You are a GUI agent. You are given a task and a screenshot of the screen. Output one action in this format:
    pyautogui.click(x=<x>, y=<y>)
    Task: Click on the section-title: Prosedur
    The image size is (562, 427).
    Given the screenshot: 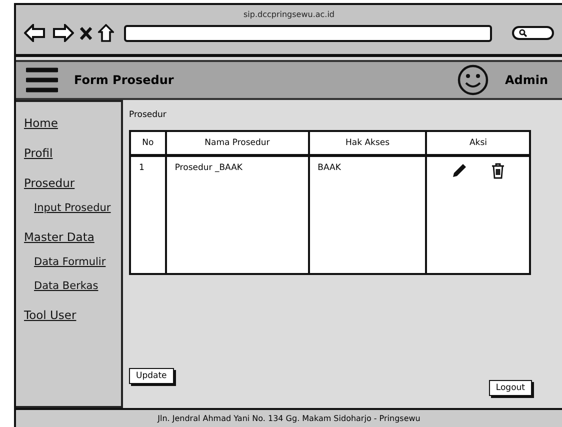 What is the action you would take?
    pyautogui.click(x=148, y=115)
    